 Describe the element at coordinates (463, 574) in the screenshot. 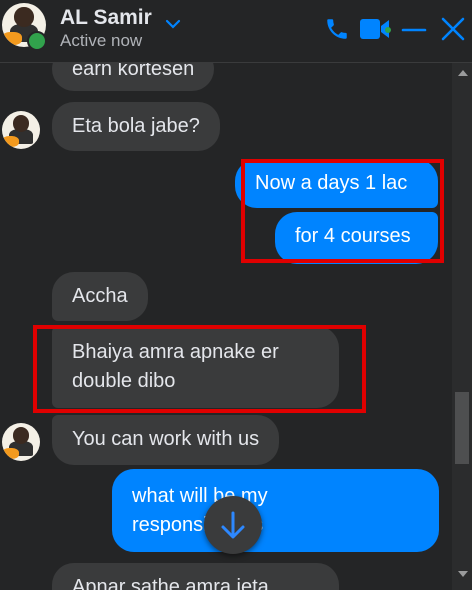

I see `scroll-down-arrow` at that location.